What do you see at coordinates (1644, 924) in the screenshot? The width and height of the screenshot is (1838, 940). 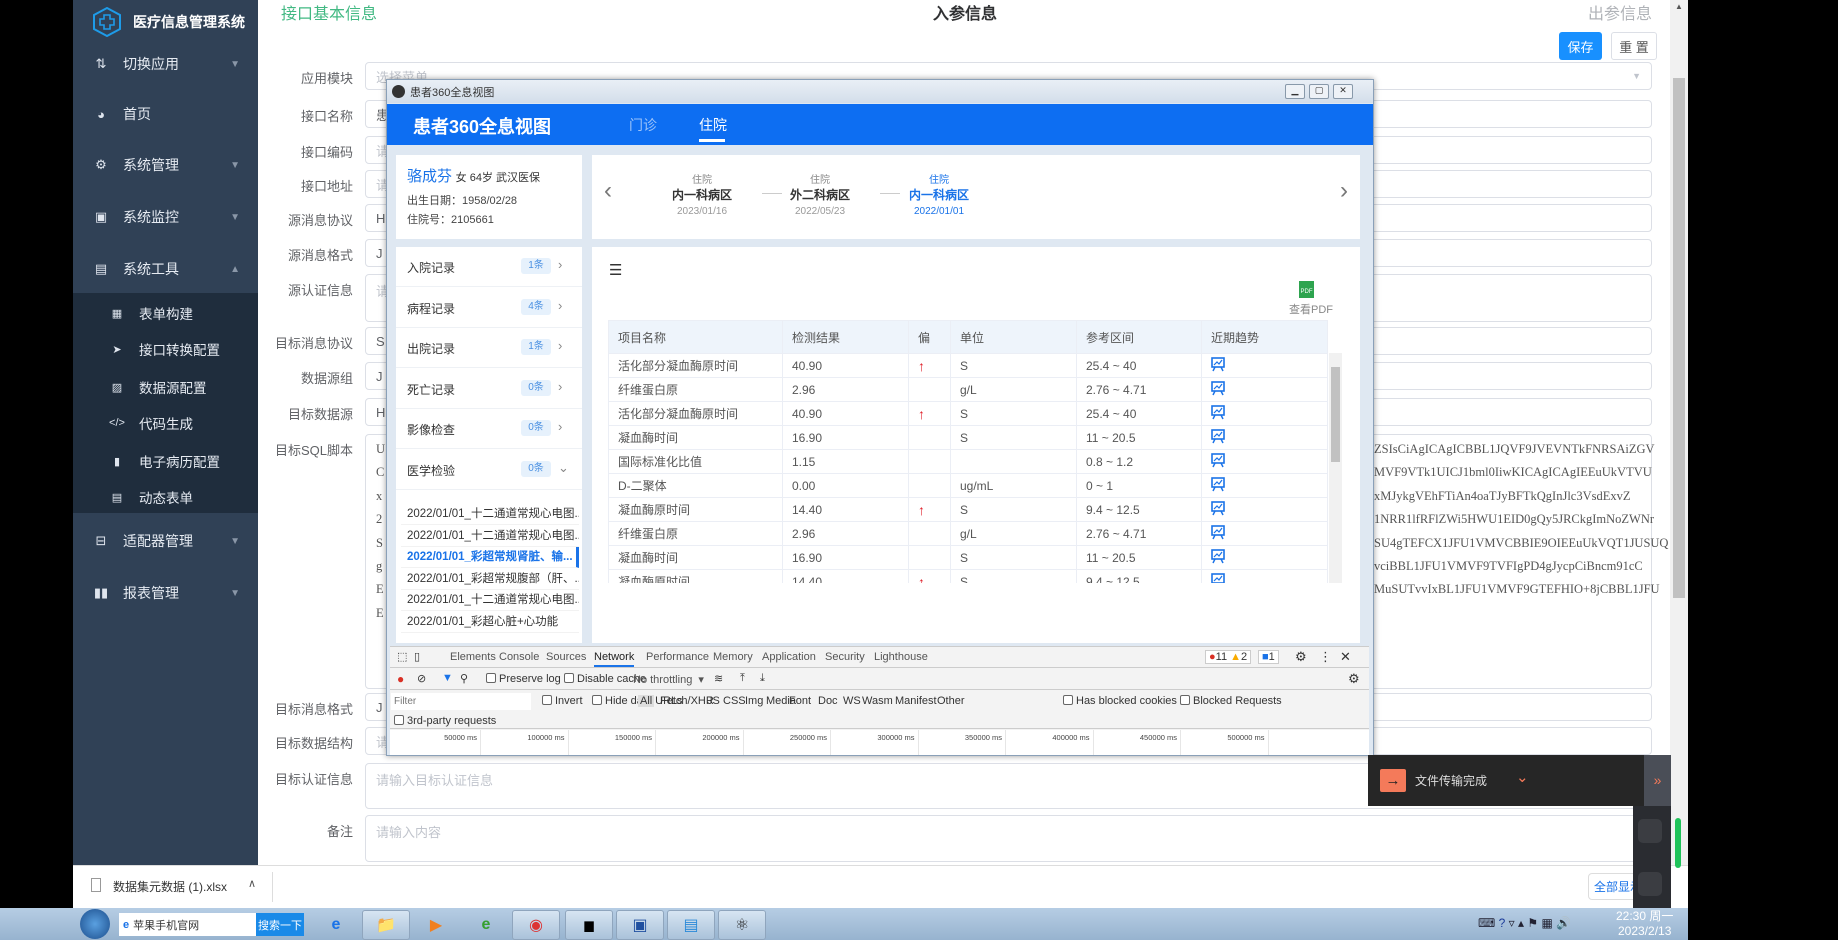 I see `clock: 22:30 周一 2023/2/13` at bounding box center [1644, 924].